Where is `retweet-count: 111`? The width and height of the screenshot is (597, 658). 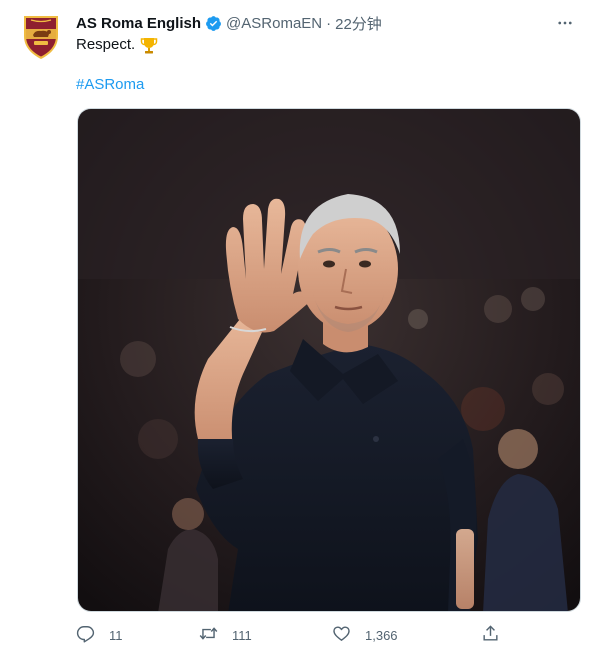
retweet-count: 111 is located at coordinates (242, 635).